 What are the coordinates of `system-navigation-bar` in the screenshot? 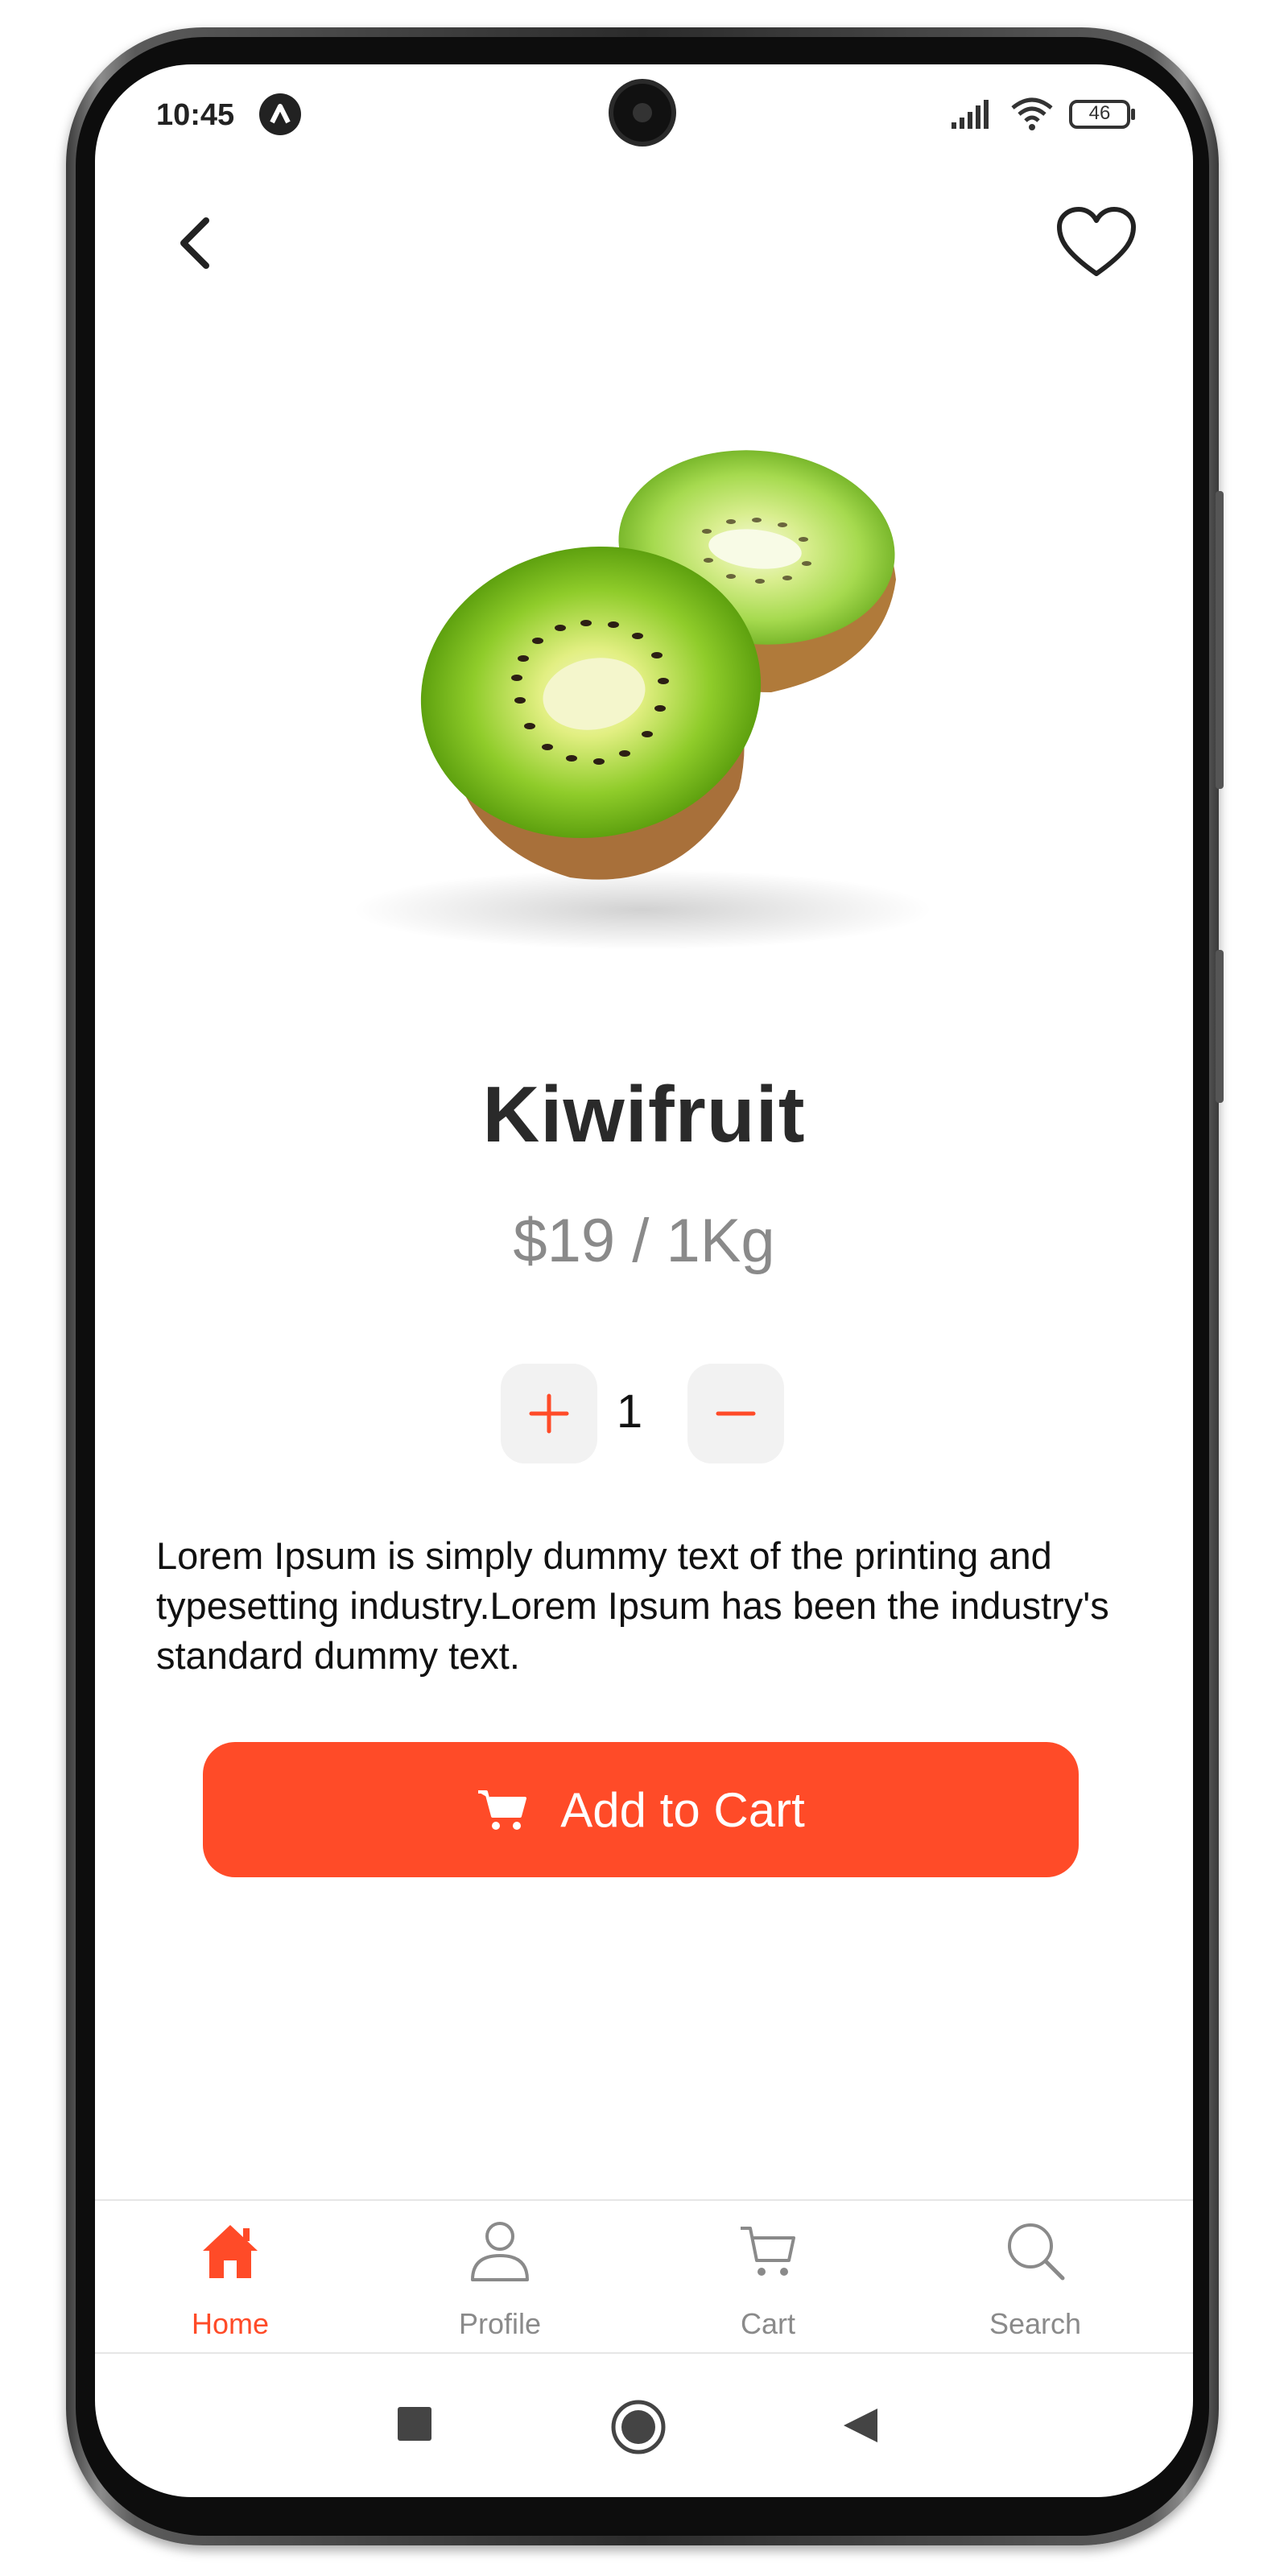 It's located at (644, 2425).